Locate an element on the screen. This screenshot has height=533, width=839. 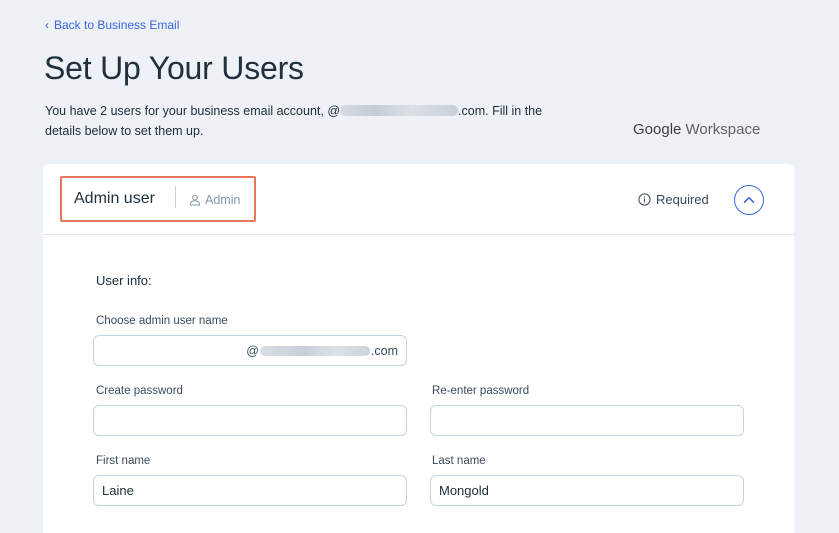
admin-role-tag: Admin is located at coordinates (214, 200).